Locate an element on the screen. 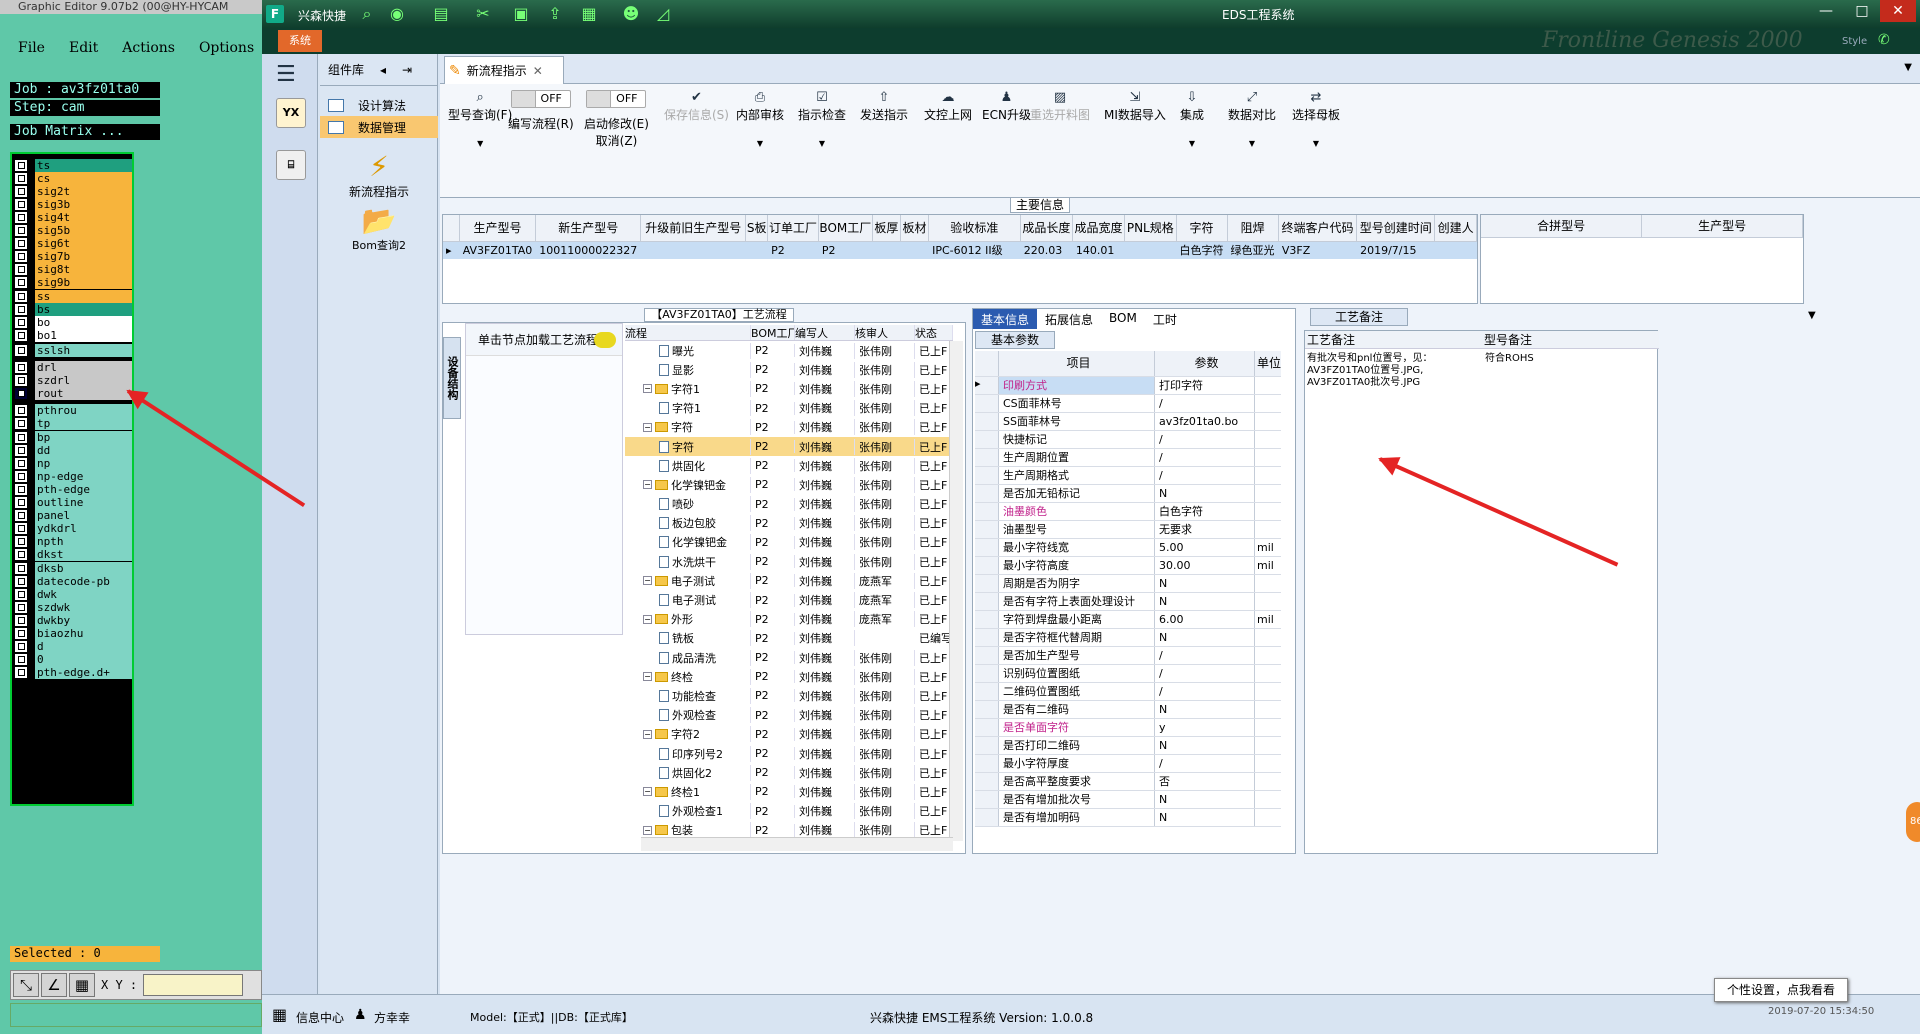 The image size is (1920, 1034). layer-row: pth-edge.d+ is located at coordinates (72, 673).